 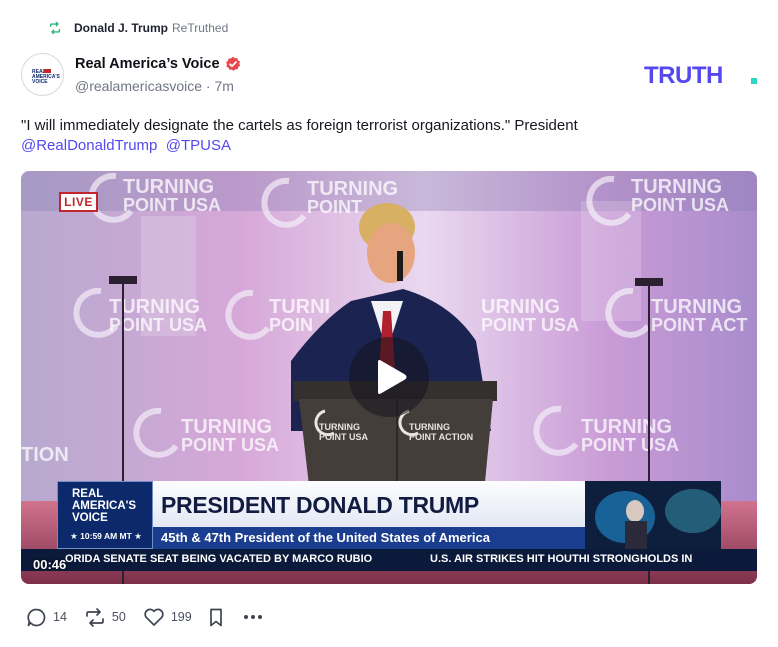 I want to click on more-button, so click(x=253, y=617).